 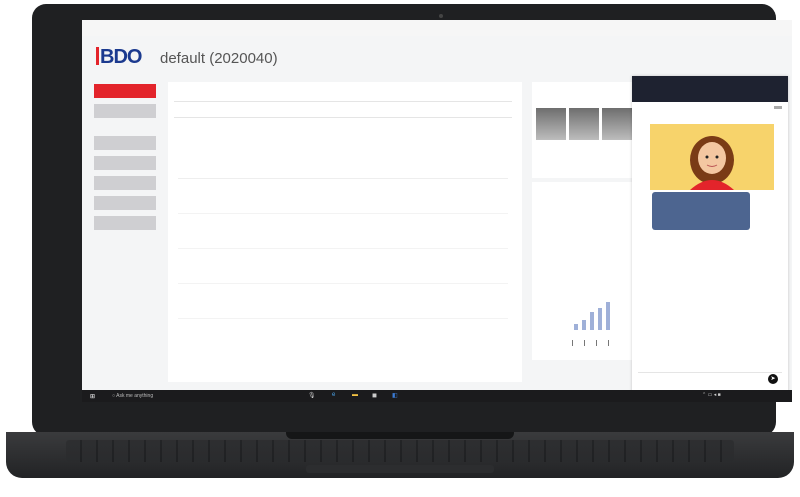 What do you see at coordinates (123, 238) in the screenshot?
I see `sidebar` at bounding box center [123, 238].